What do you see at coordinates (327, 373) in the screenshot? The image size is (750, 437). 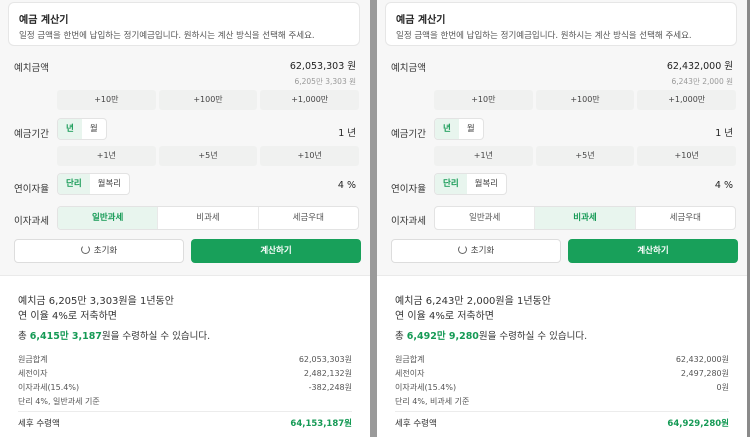 I see `detail-value: 2,482,132원` at bounding box center [327, 373].